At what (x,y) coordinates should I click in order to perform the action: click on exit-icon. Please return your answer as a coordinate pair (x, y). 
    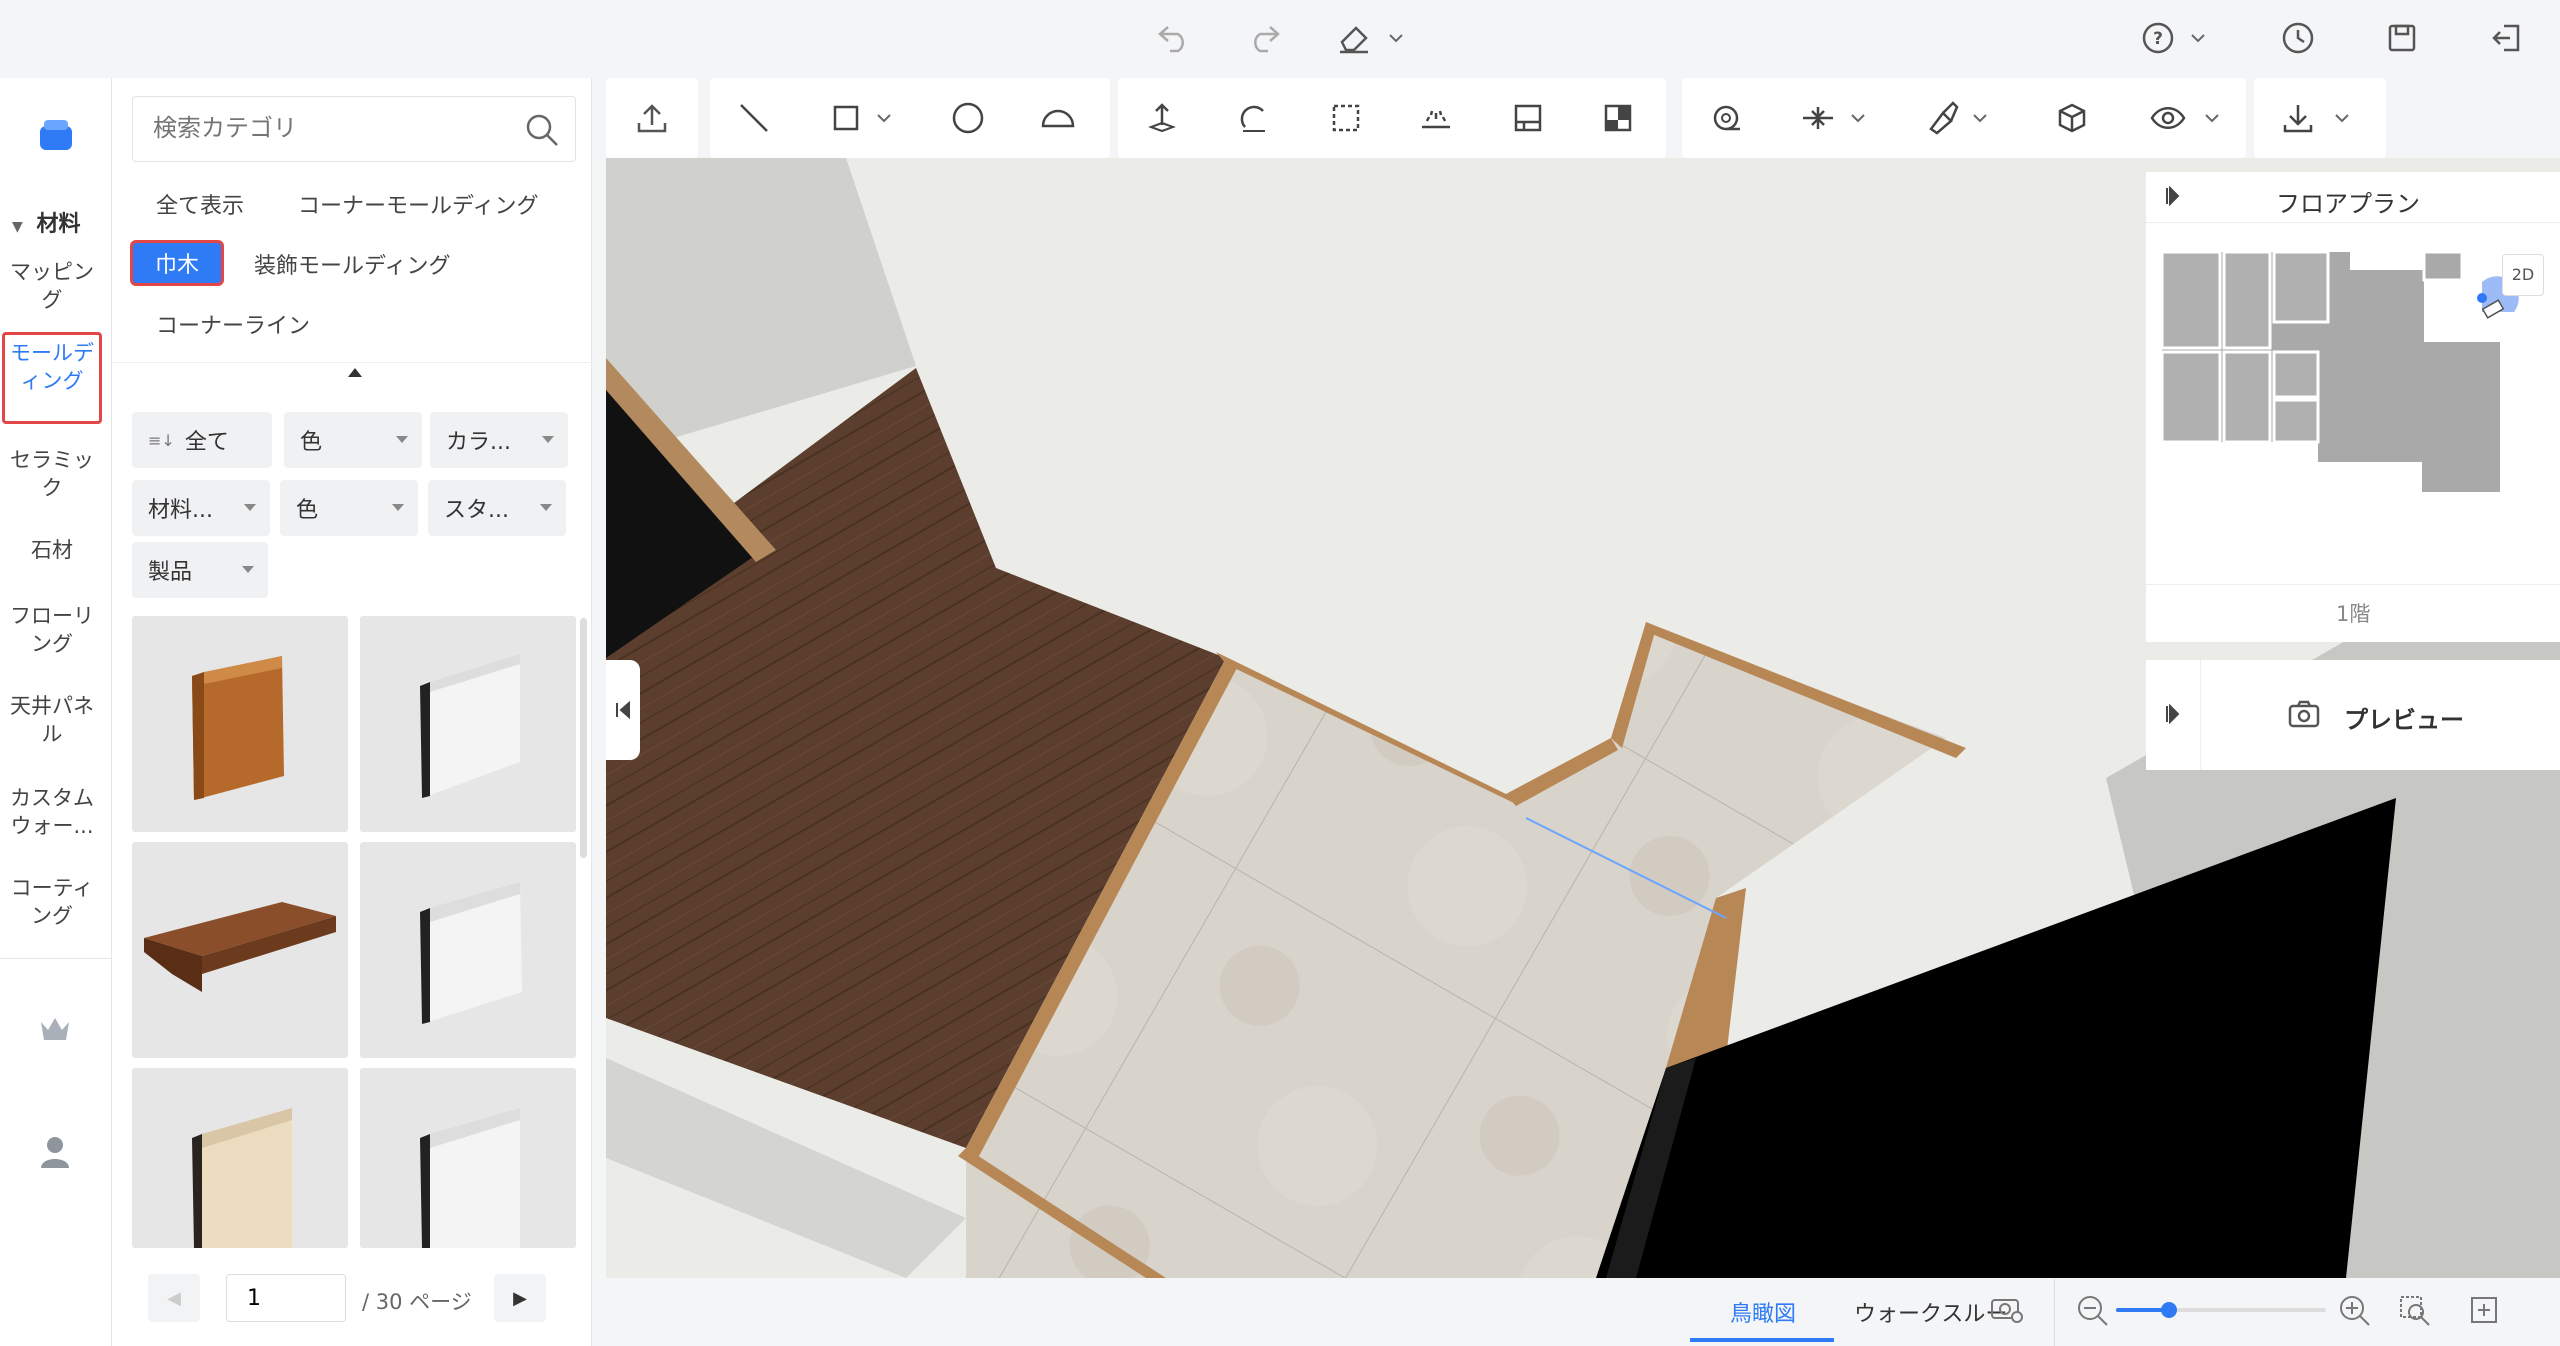
    Looking at the image, I should click on (2506, 38).